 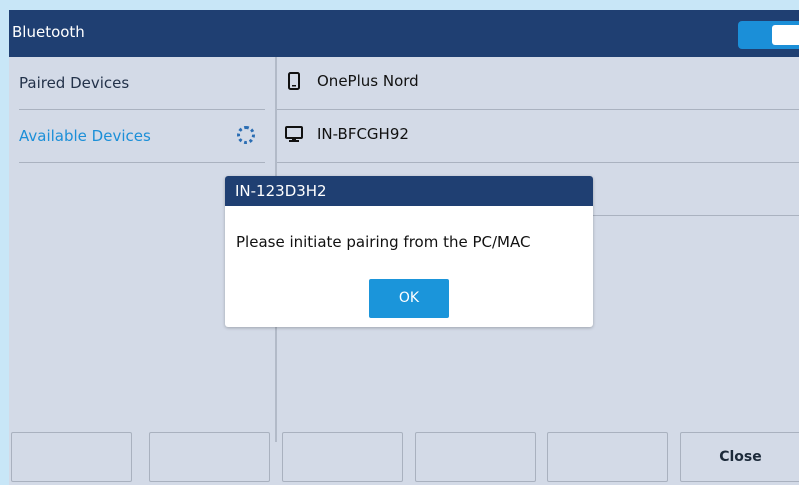 I want to click on close-button-label: Close, so click(x=740, y=457).